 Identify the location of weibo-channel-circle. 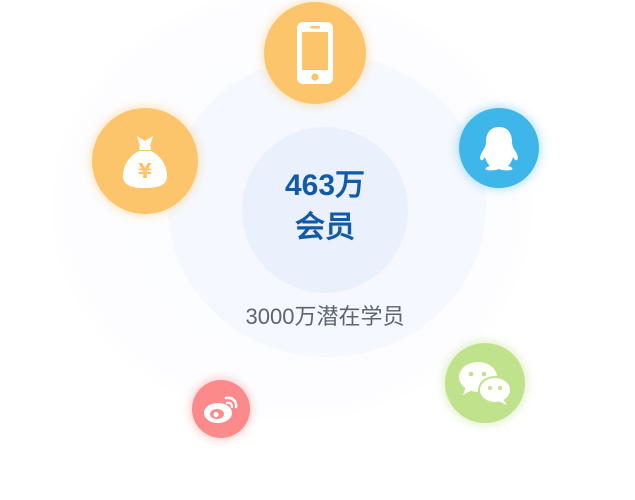
(221, 409).